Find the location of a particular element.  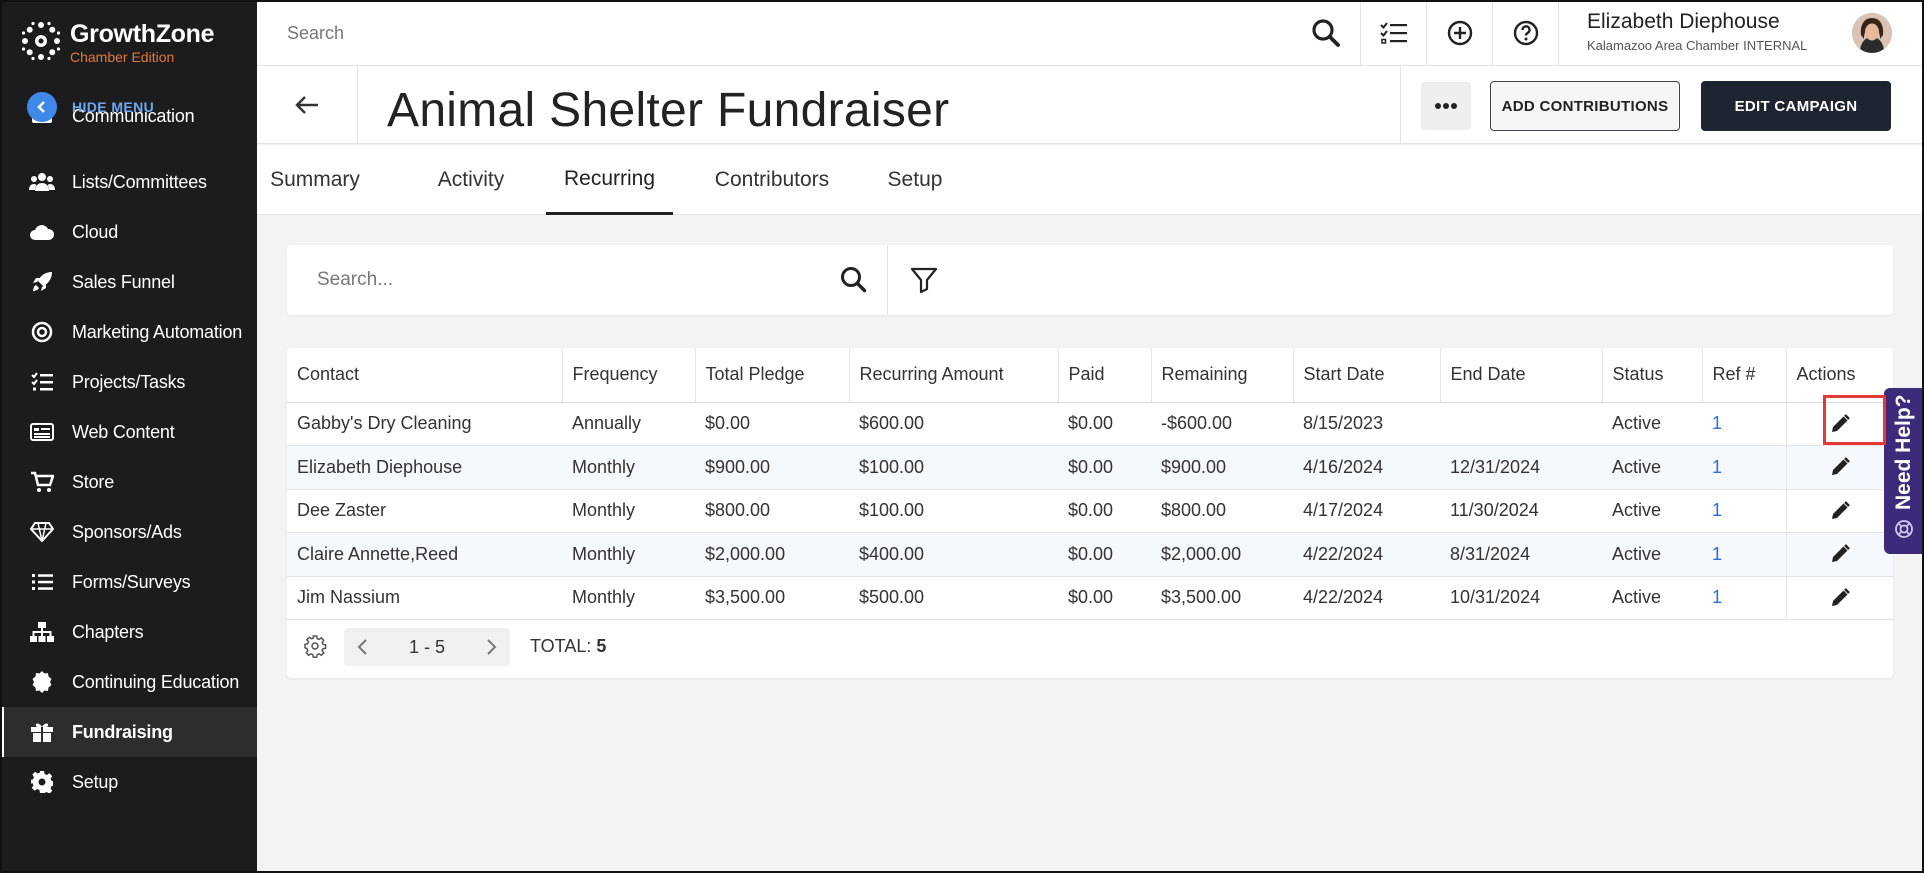

status-cell: Active is located at coordinates (1652, 424).